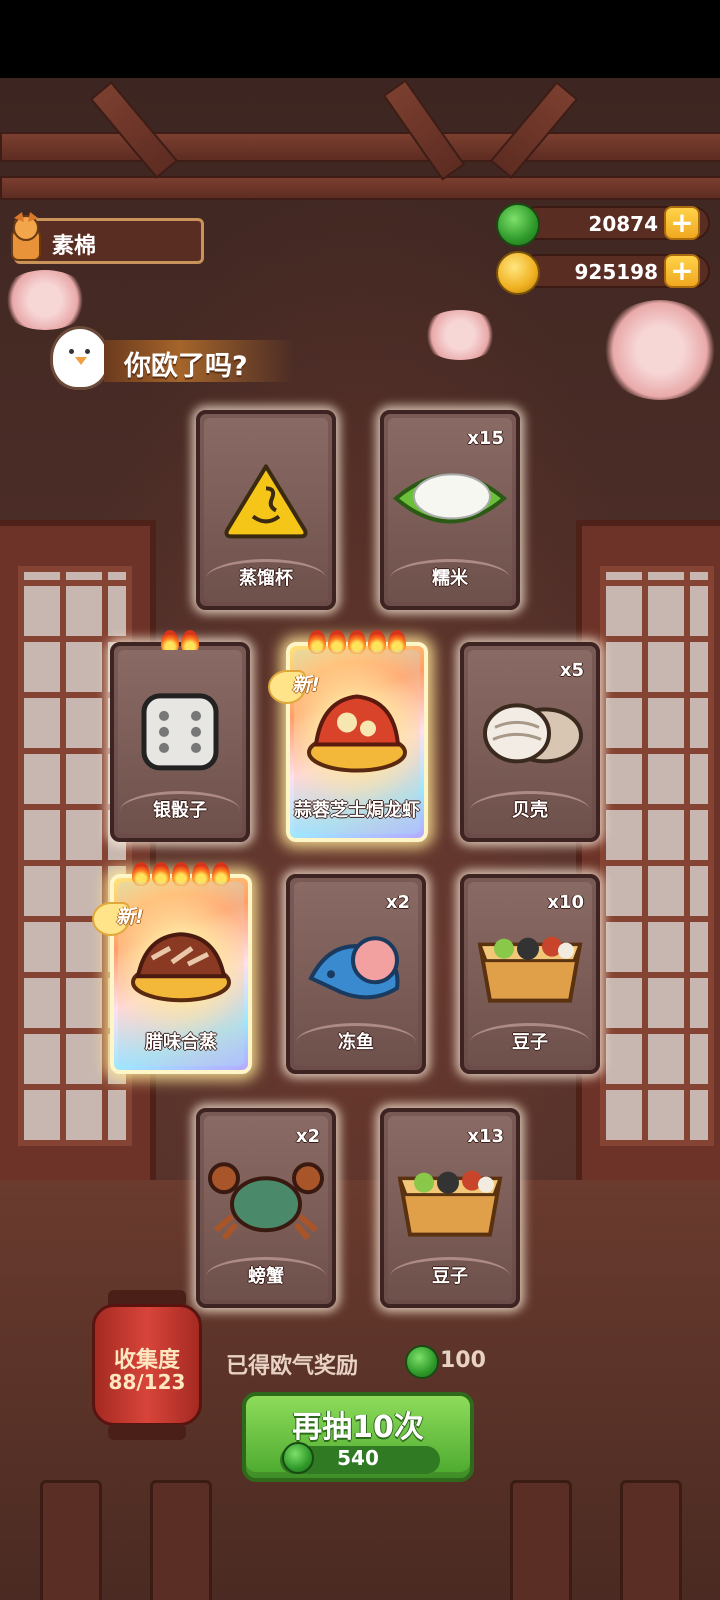 The height and width of the screenshot is (1600, 720). I want to click on reward-card: 银骰子, so click(180, 736).